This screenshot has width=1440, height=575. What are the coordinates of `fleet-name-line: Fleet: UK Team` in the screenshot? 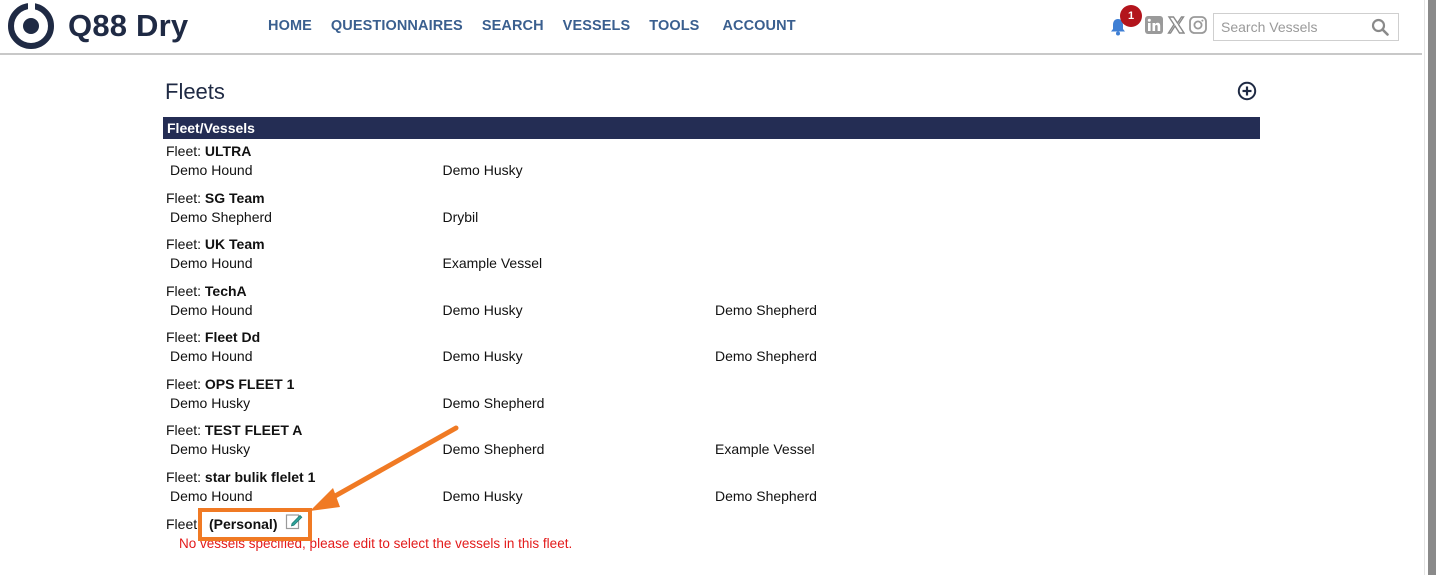 It's located at (711, 244).